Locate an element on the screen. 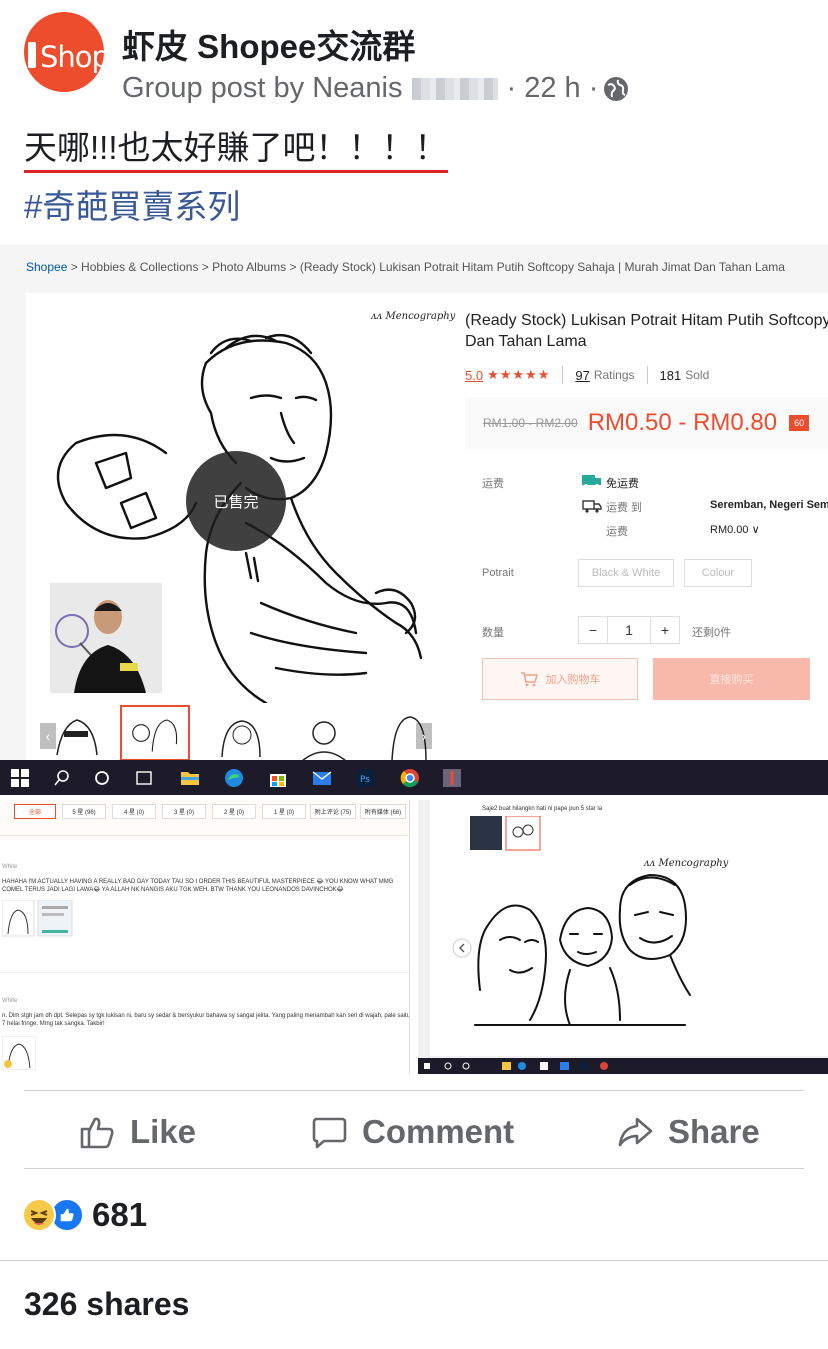 The width and height of the screenshot is (828, 1349). windows-taskbar: Ps is located at coordinates (414, 777).